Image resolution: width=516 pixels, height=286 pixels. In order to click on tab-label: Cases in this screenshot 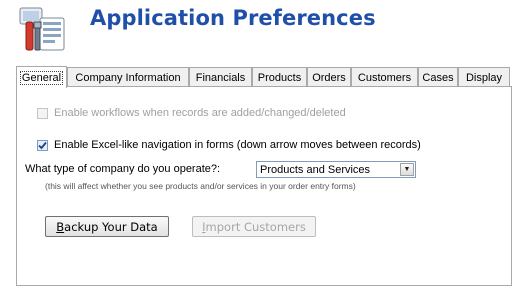, I will do `click(438, 77)`.